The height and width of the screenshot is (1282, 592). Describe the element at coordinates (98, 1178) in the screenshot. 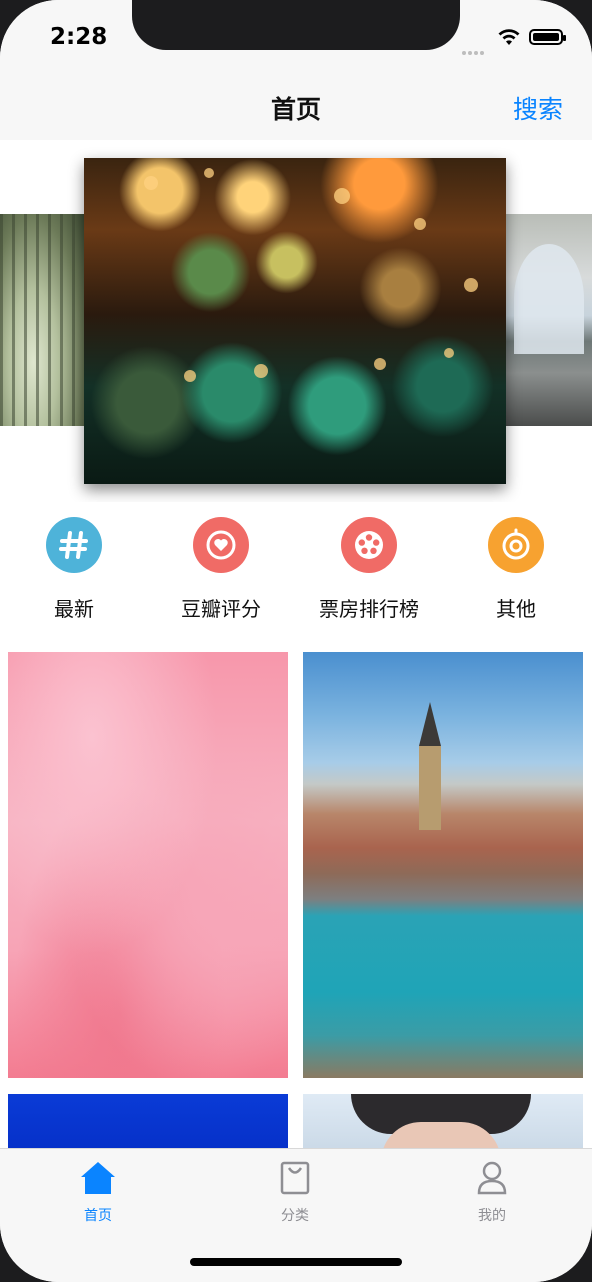

I see `home-icon` at that location.